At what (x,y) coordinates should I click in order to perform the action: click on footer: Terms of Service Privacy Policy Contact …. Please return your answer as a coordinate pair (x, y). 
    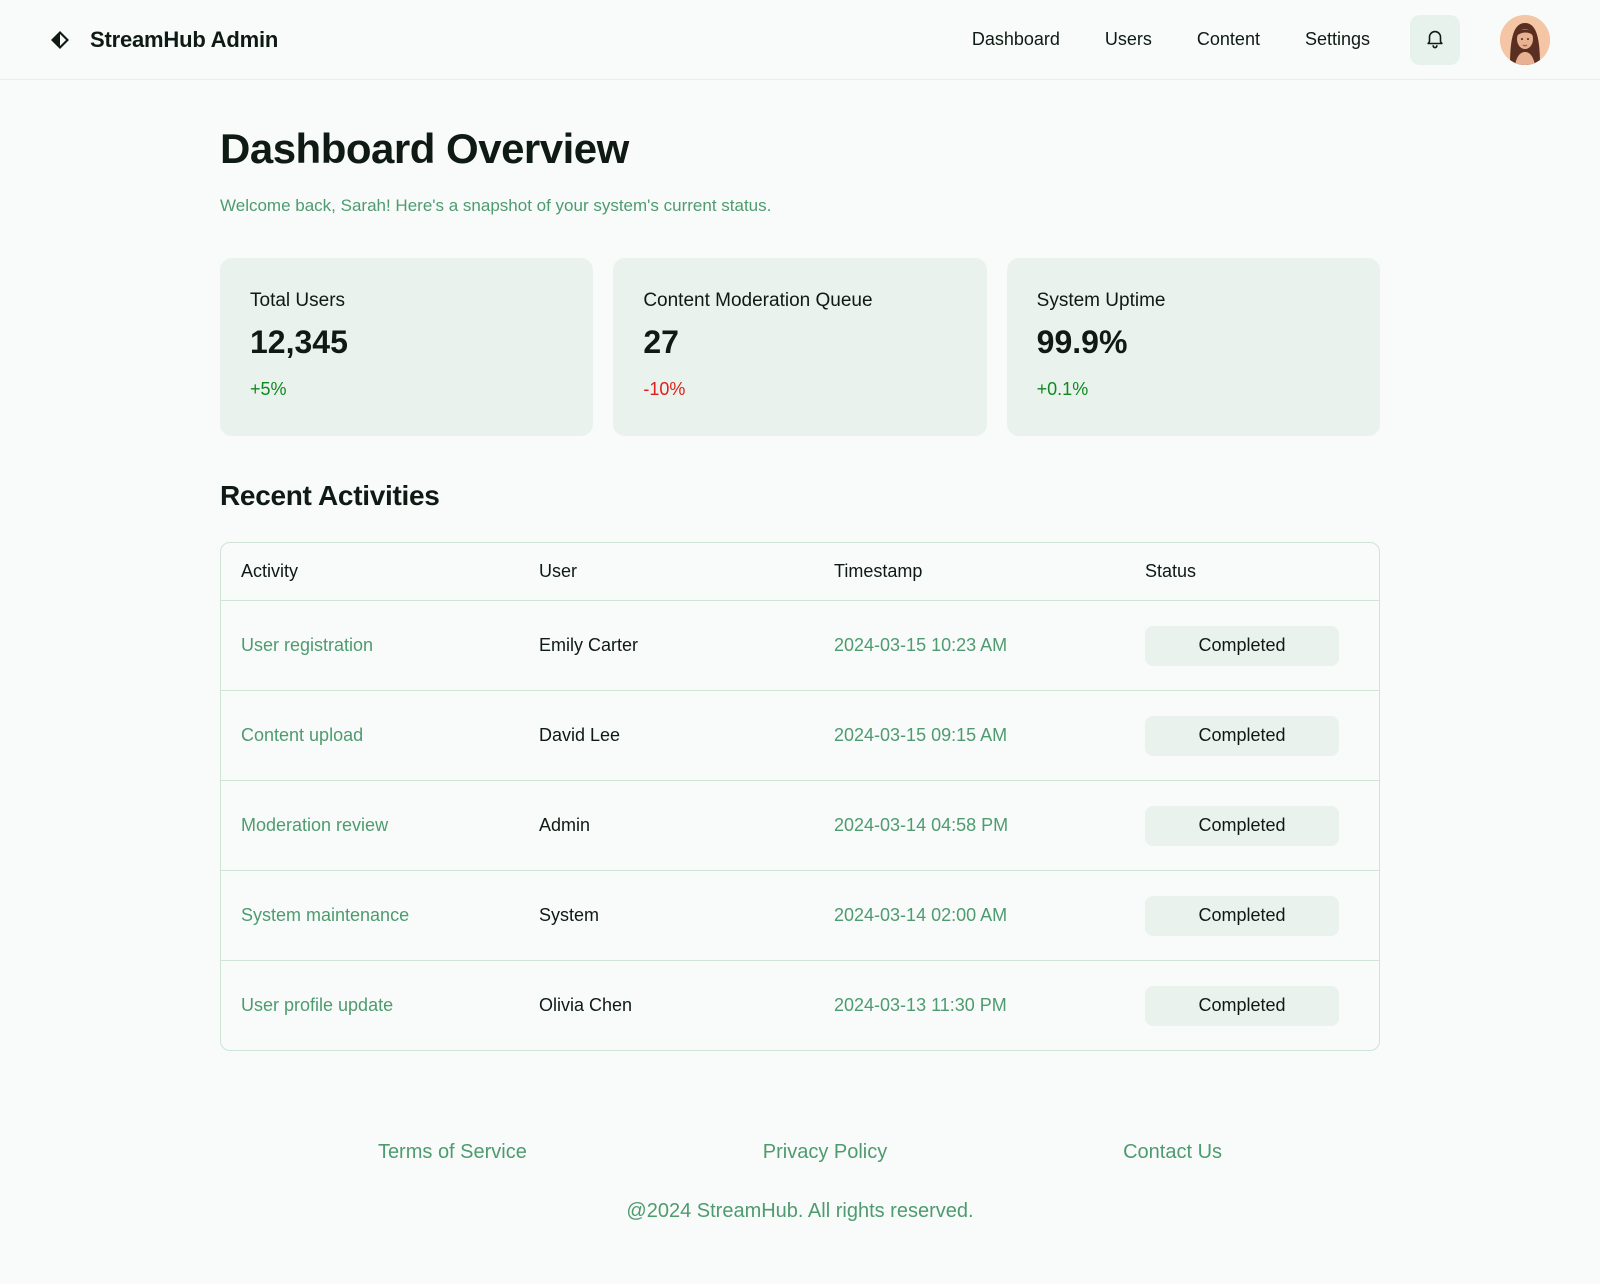
    Looking at the image, I should click on (800, 1182).